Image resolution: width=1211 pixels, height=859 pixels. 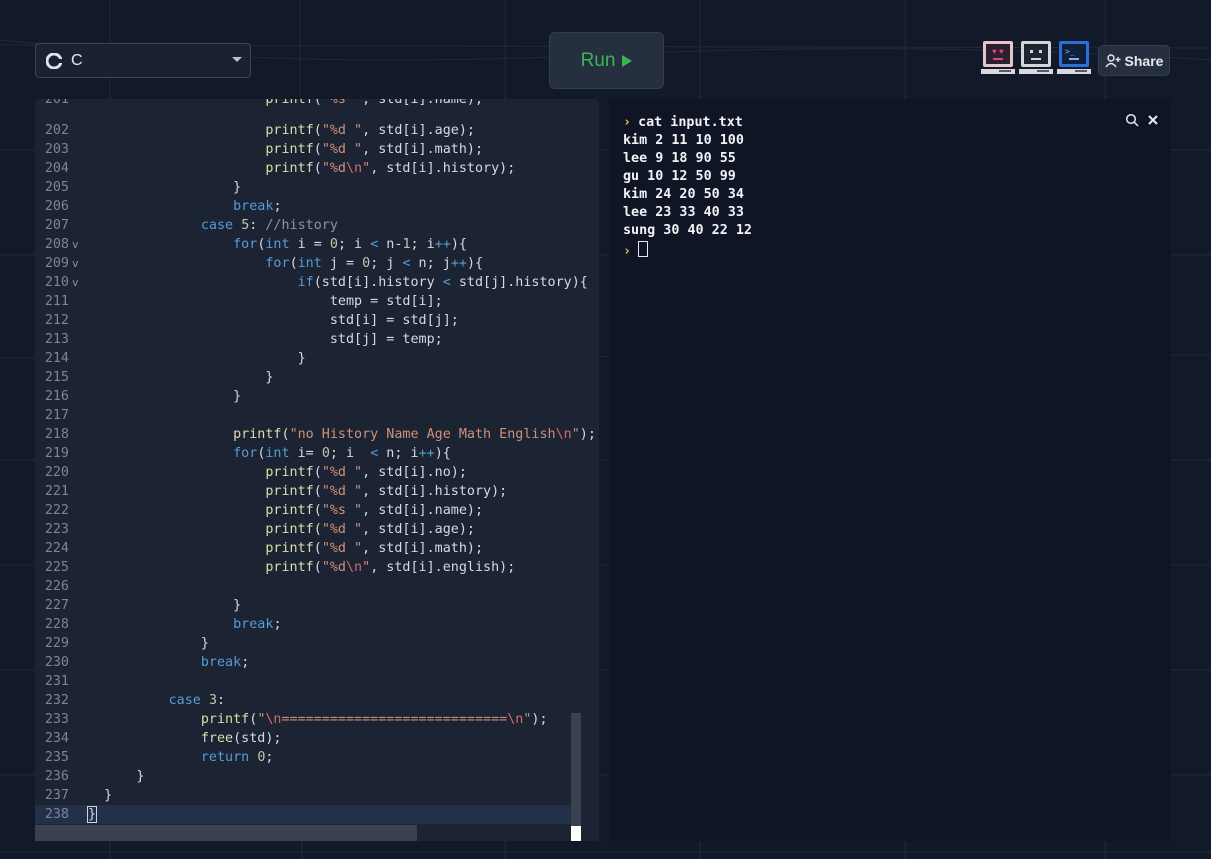 I want to click on code-line: 220 printf("%d ", std[i].no);, so click(x=255, y=472).